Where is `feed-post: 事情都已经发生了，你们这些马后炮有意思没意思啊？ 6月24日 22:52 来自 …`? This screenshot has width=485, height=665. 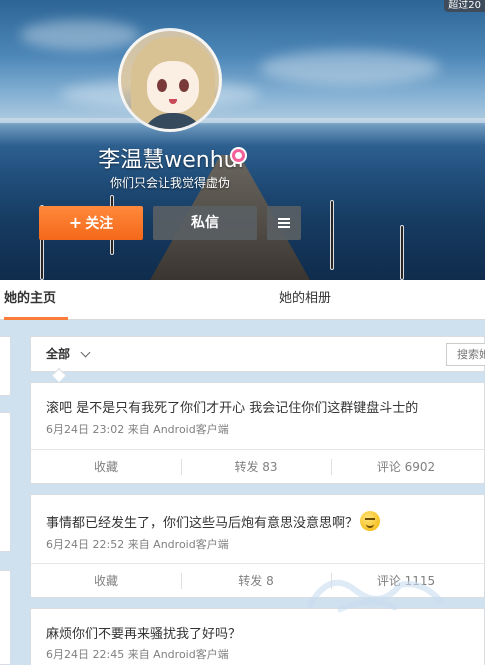 feed-post: 事情都已经发生了，你们这些马后炮有意思没意思啊？ 6月24日 22:52 来自 … is located at coordinates (257, 546).